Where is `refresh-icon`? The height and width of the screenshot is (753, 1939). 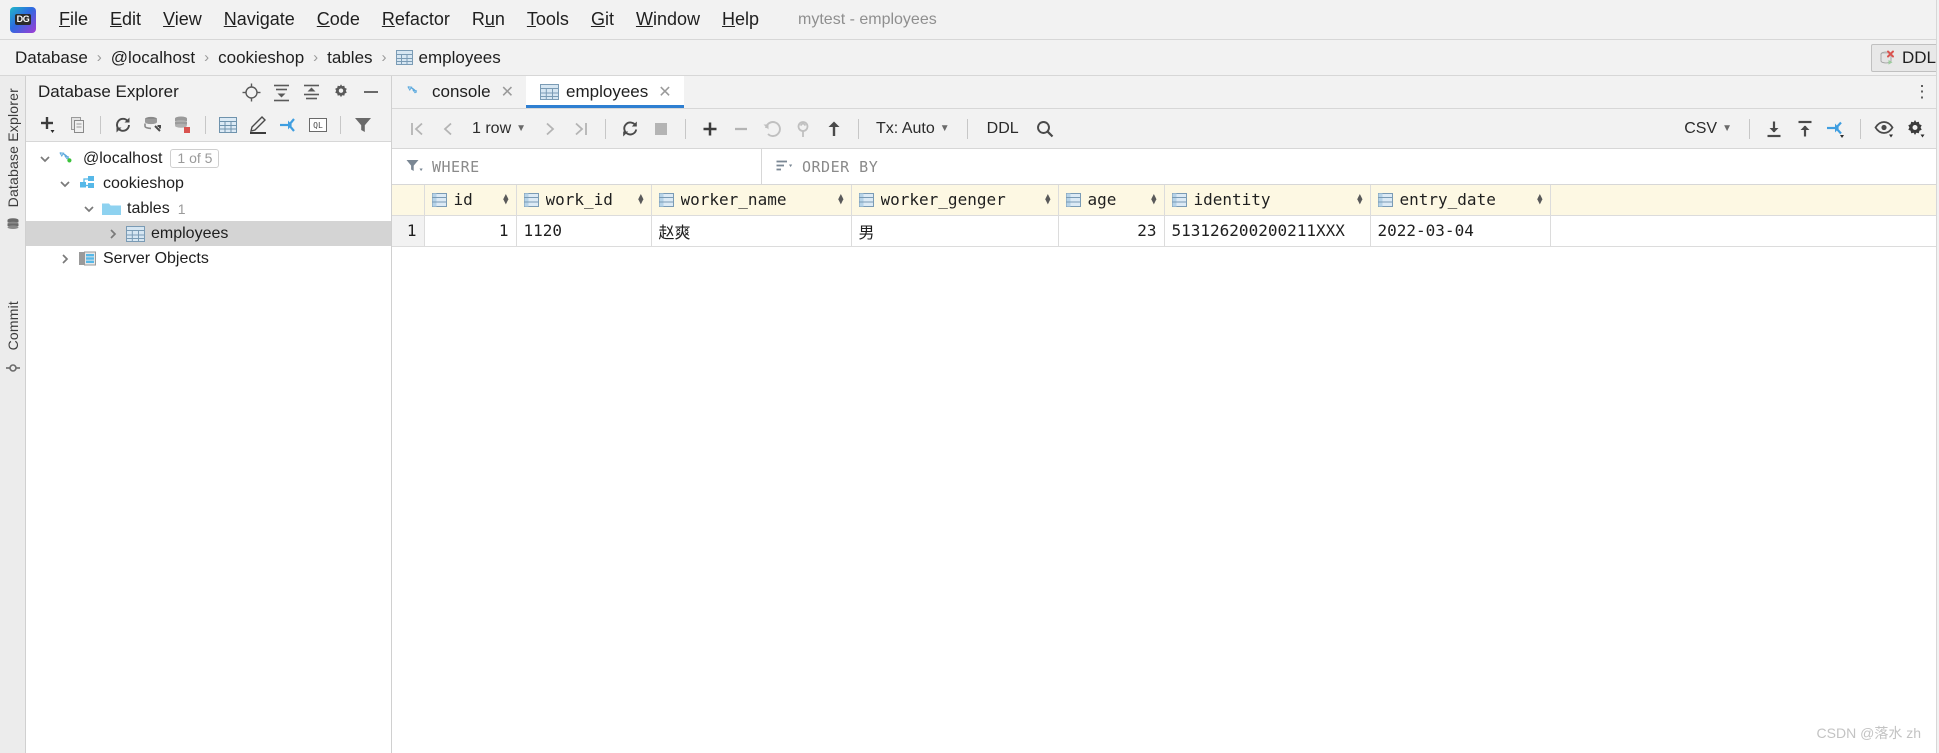 refresh-icon is located at coordinates (123, 125).